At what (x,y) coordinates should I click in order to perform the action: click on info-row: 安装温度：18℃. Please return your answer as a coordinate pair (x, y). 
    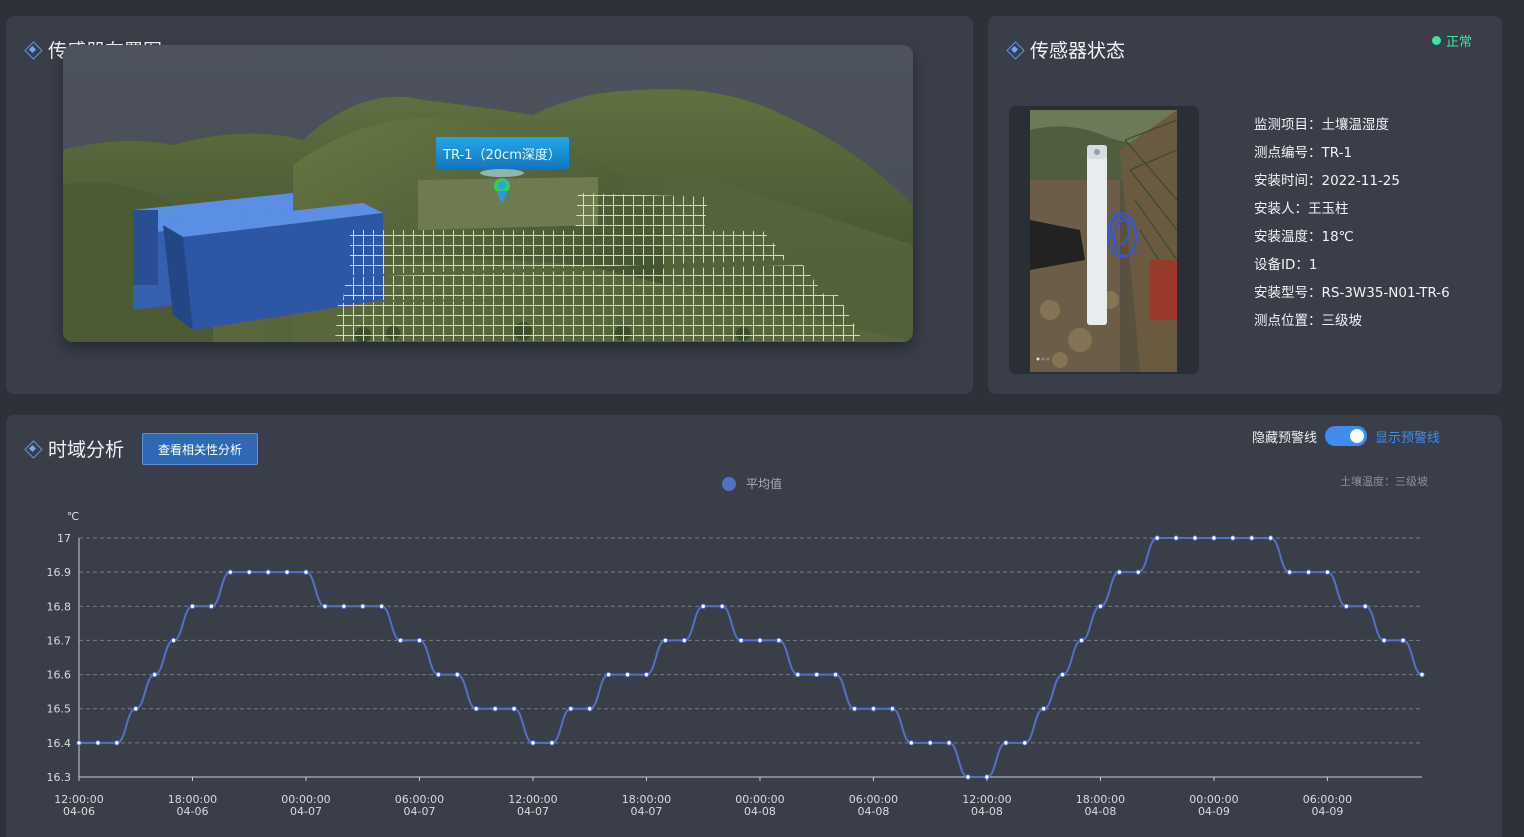
    Looking at the image, I should click on (1304, 237).